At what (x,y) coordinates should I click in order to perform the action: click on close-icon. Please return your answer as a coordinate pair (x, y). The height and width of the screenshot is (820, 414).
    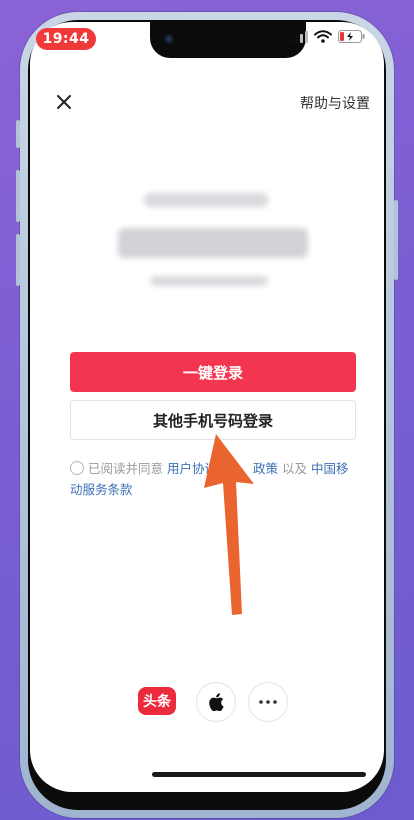
    Looking at the image, I should click on (64, 102).